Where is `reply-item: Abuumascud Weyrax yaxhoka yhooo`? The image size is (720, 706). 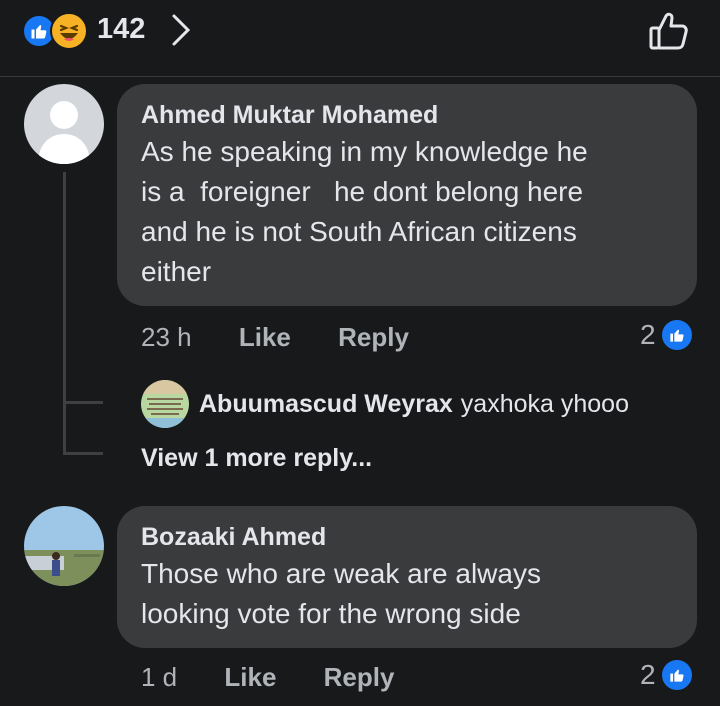
reply-item: Abuumascud Weyrax yaxhoka yhooo is located at coordinates (385, 404).